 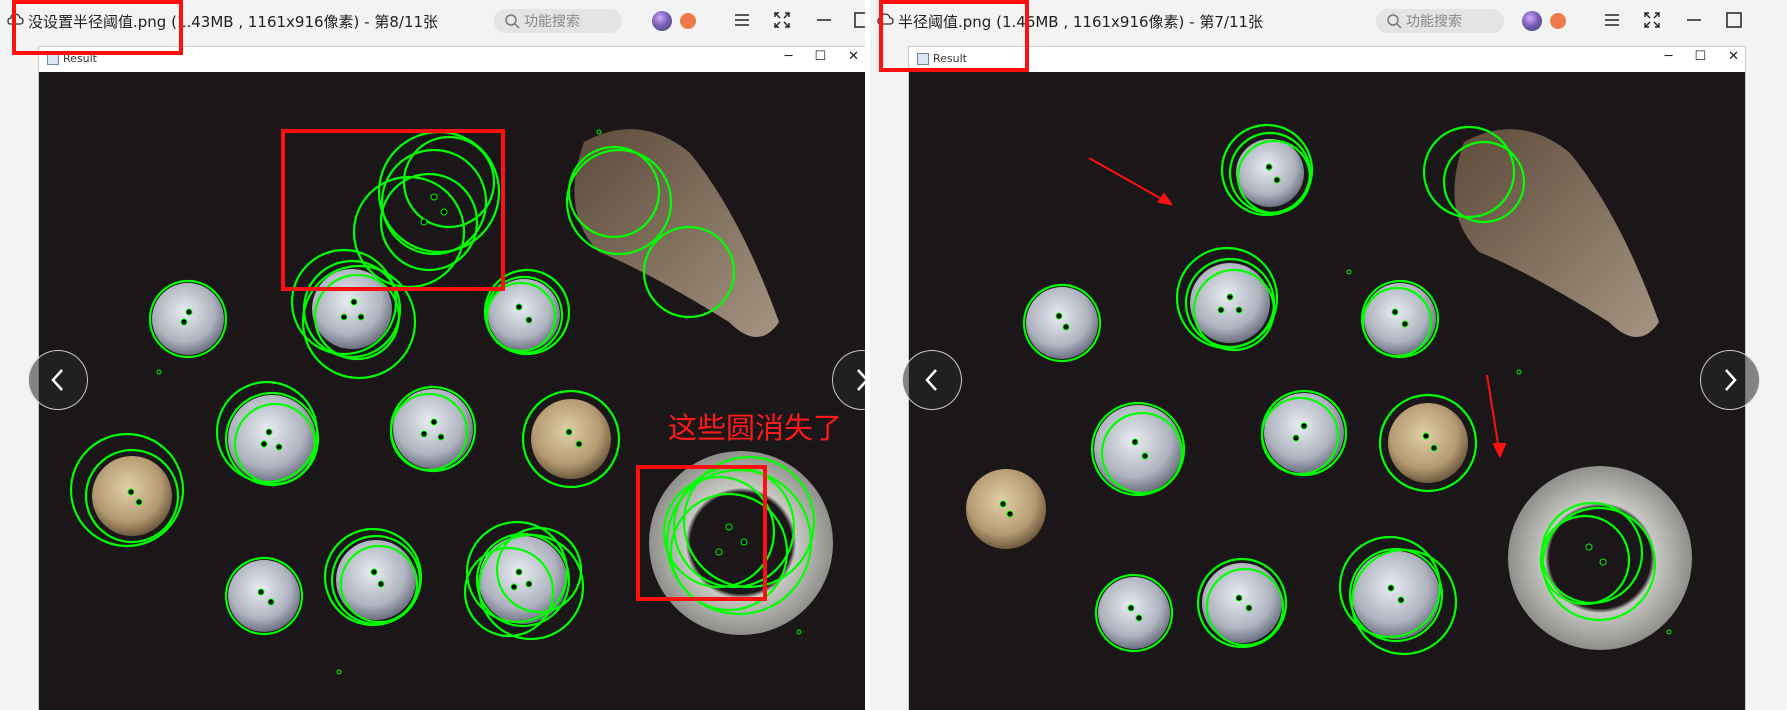 What do you see at coordinates (393, 210) in the screenshot?
I see `annotation-box-top` at bounding box center [393, 210].